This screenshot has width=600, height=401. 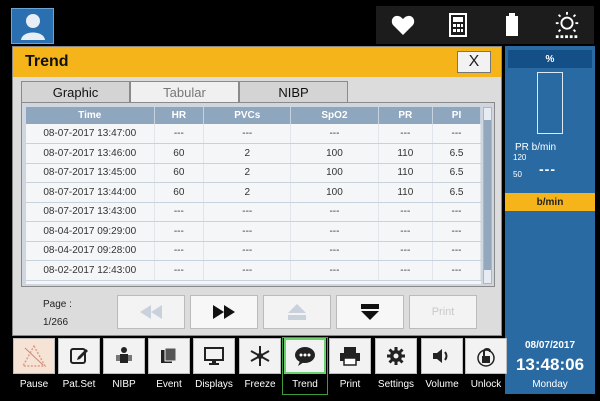 I want to click on spo2-bar, so click(x=550, y=103).